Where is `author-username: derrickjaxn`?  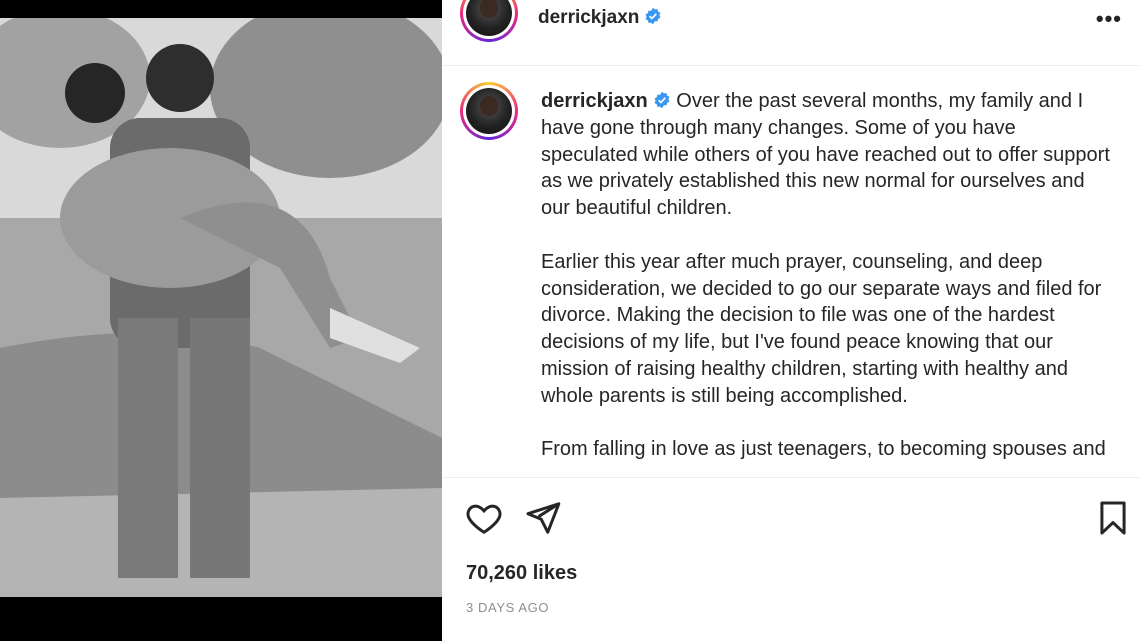 author-username: derrickjaxn is located at coordinates (600, 18).